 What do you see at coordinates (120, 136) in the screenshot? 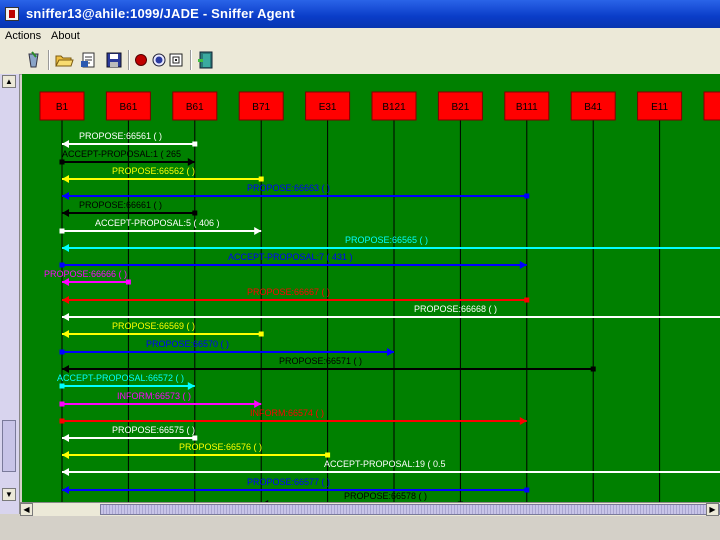
I see `message-label: PROPOSE:66561 ( )` at bounding box center [120, 136].